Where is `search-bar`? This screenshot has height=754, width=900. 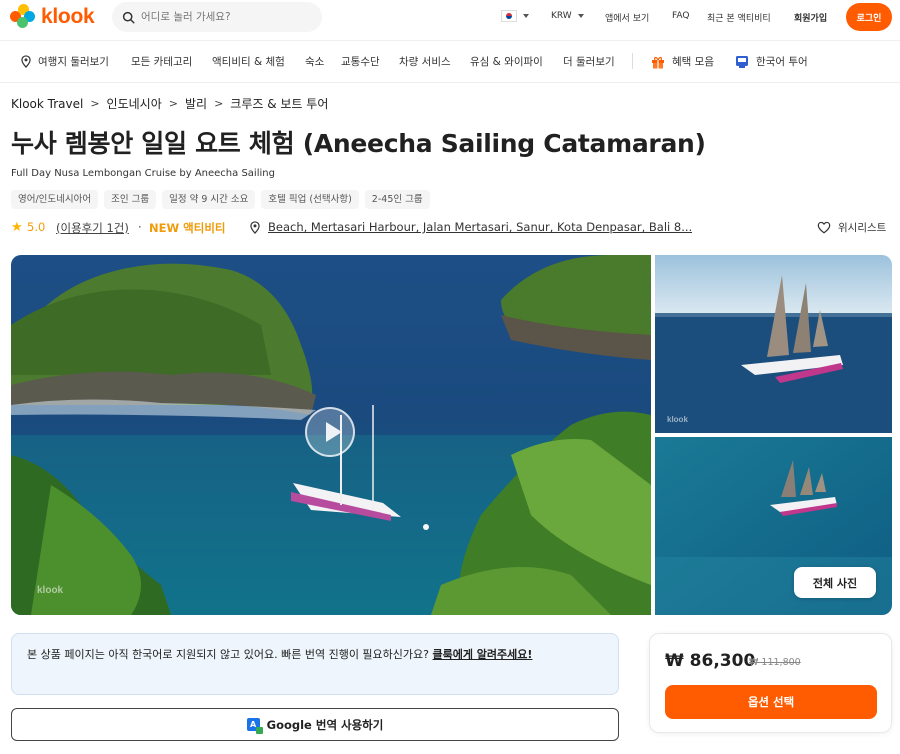
search-bar is located at coordinates (217, 17).